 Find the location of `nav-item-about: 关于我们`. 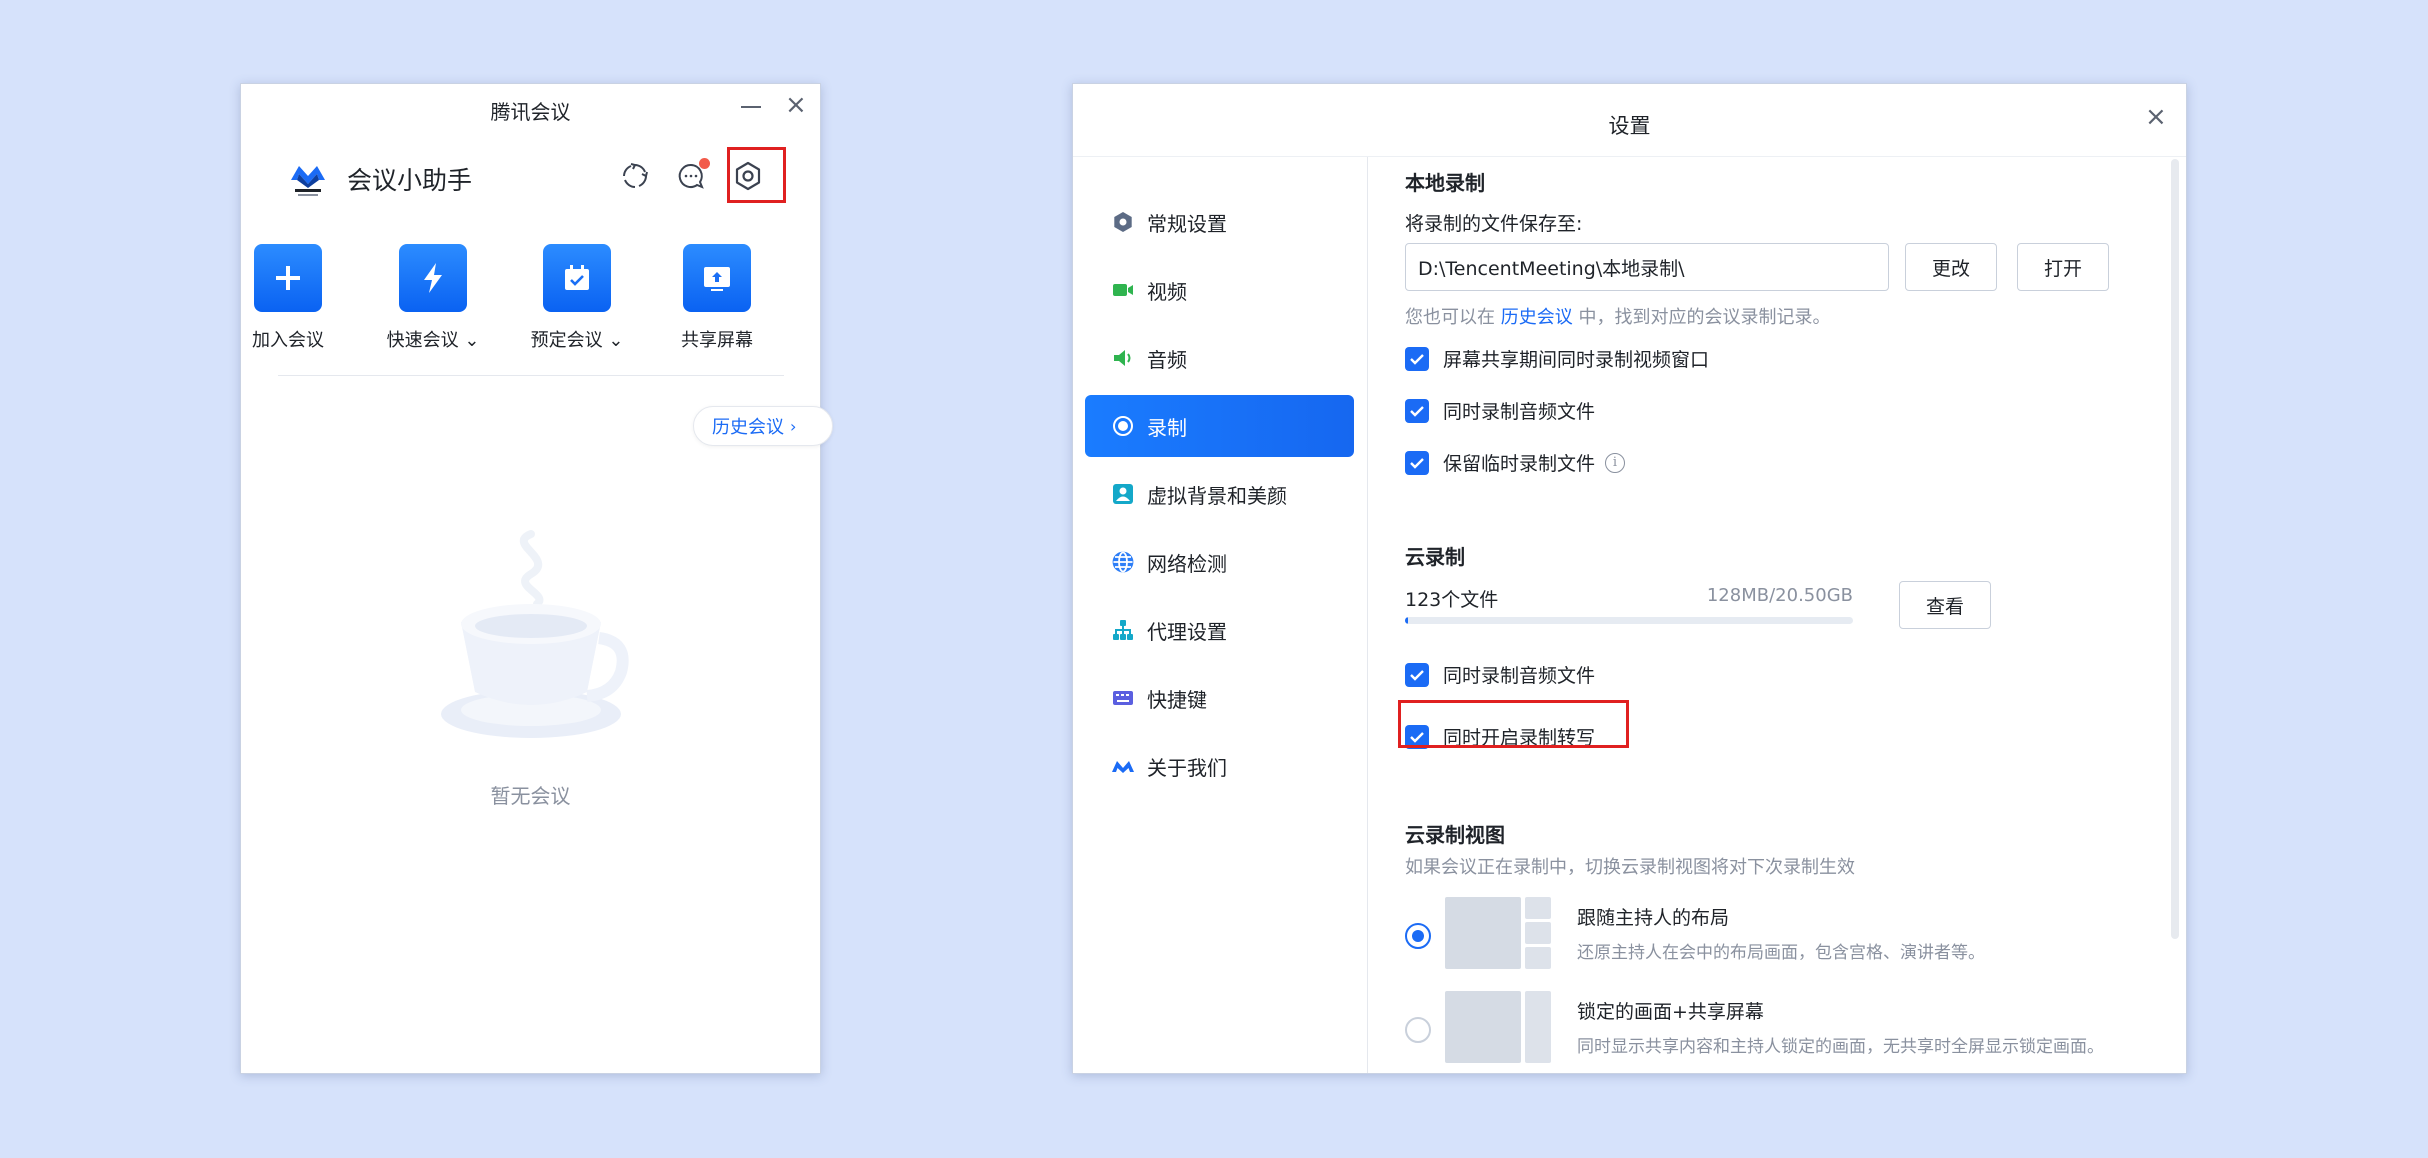

nav-item-about: 关于我们 is located at coordinates (1219, 766).